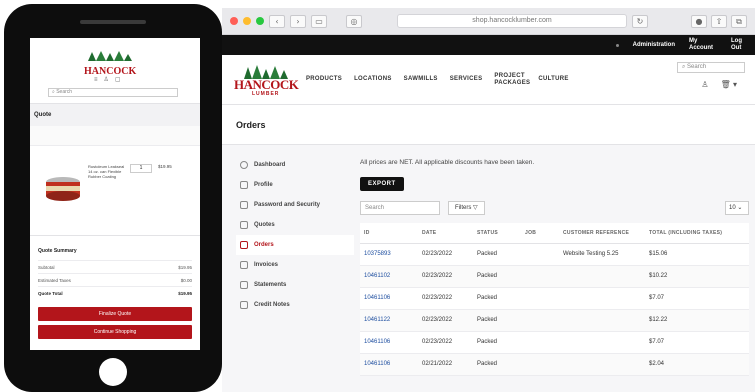 This screenshot has height=392, width=755. Describe the element at coordinates (602, 233) in the screenshot. I see `col-customer-reference: CUSTOMER REFERENCE` at that location.